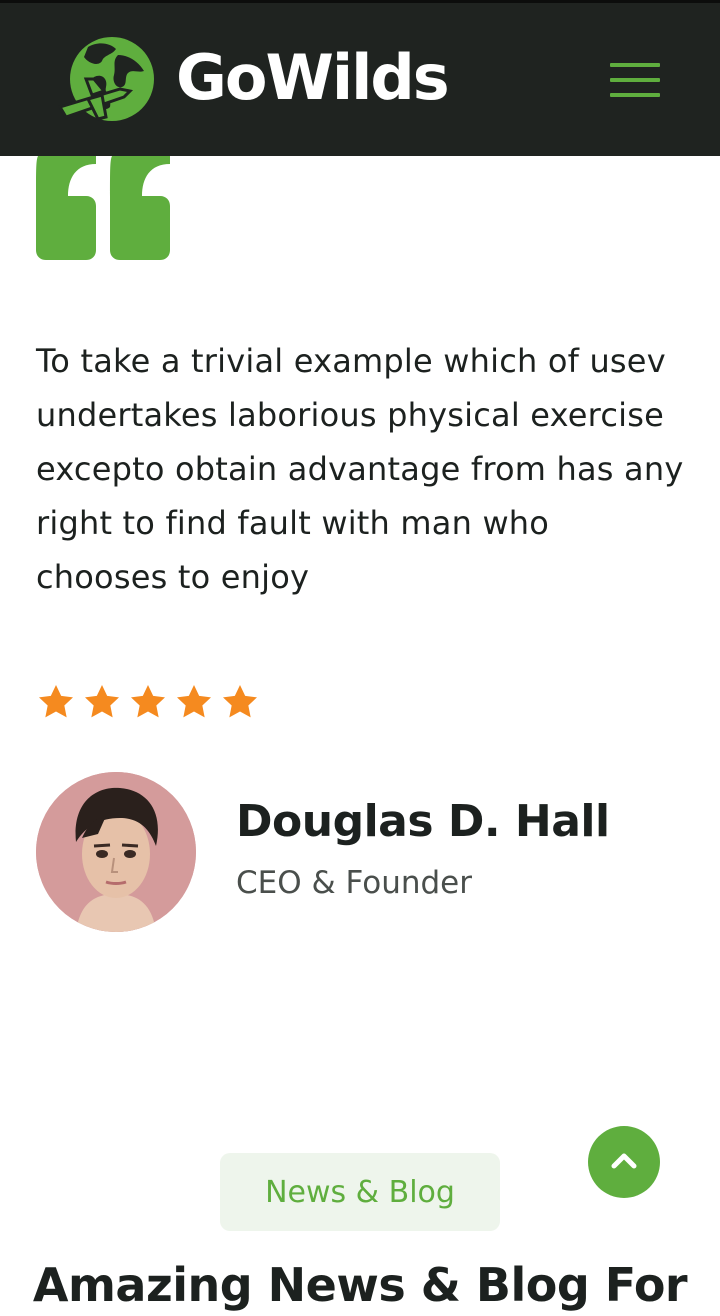  I want to click on menu-button, so click(635, 81).